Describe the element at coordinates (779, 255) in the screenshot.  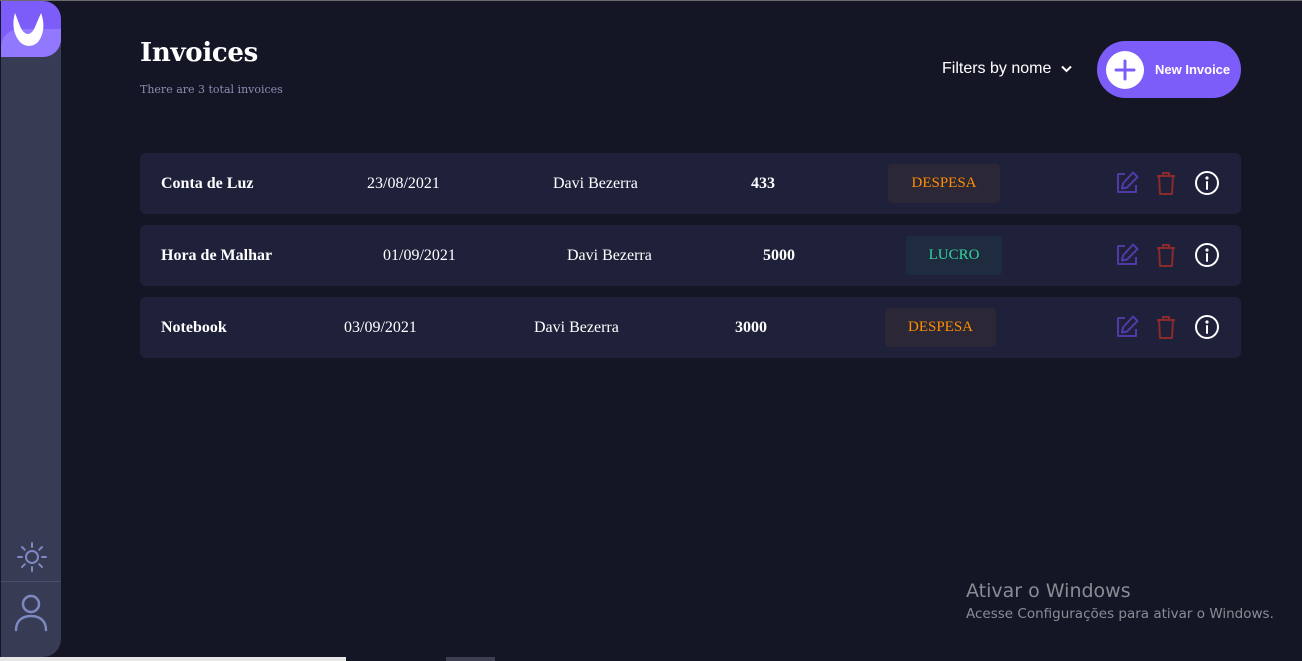
I see `invoice-amount: 5000` at that location.